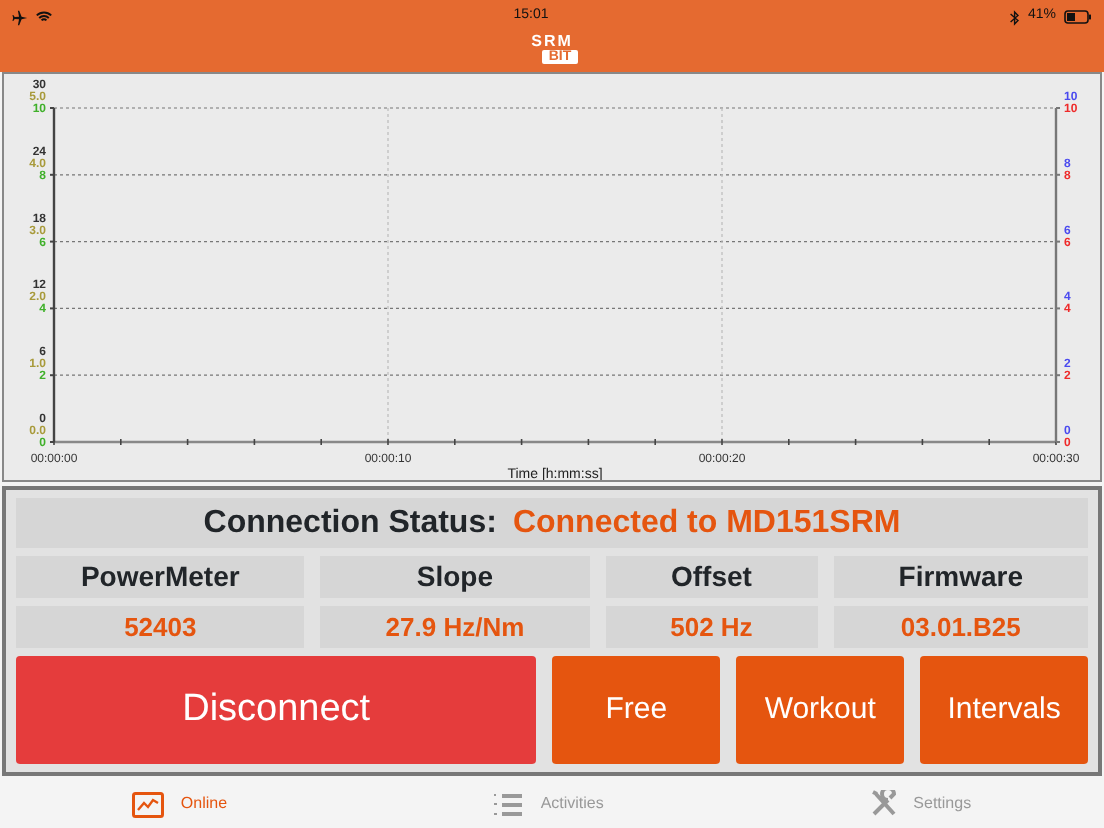 This screenshot has height=828, width=1104. What do you see at coordinates (160, 627) in the screenshot?
I see `reading-value: 52403` at bounding box center [160, 627].